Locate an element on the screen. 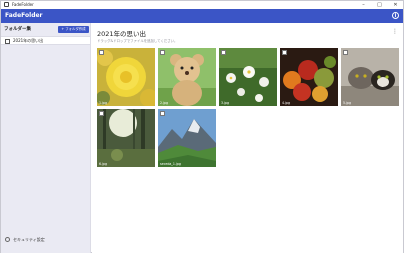  image-filename: 2.jpg is located at coordinates (164, 103).